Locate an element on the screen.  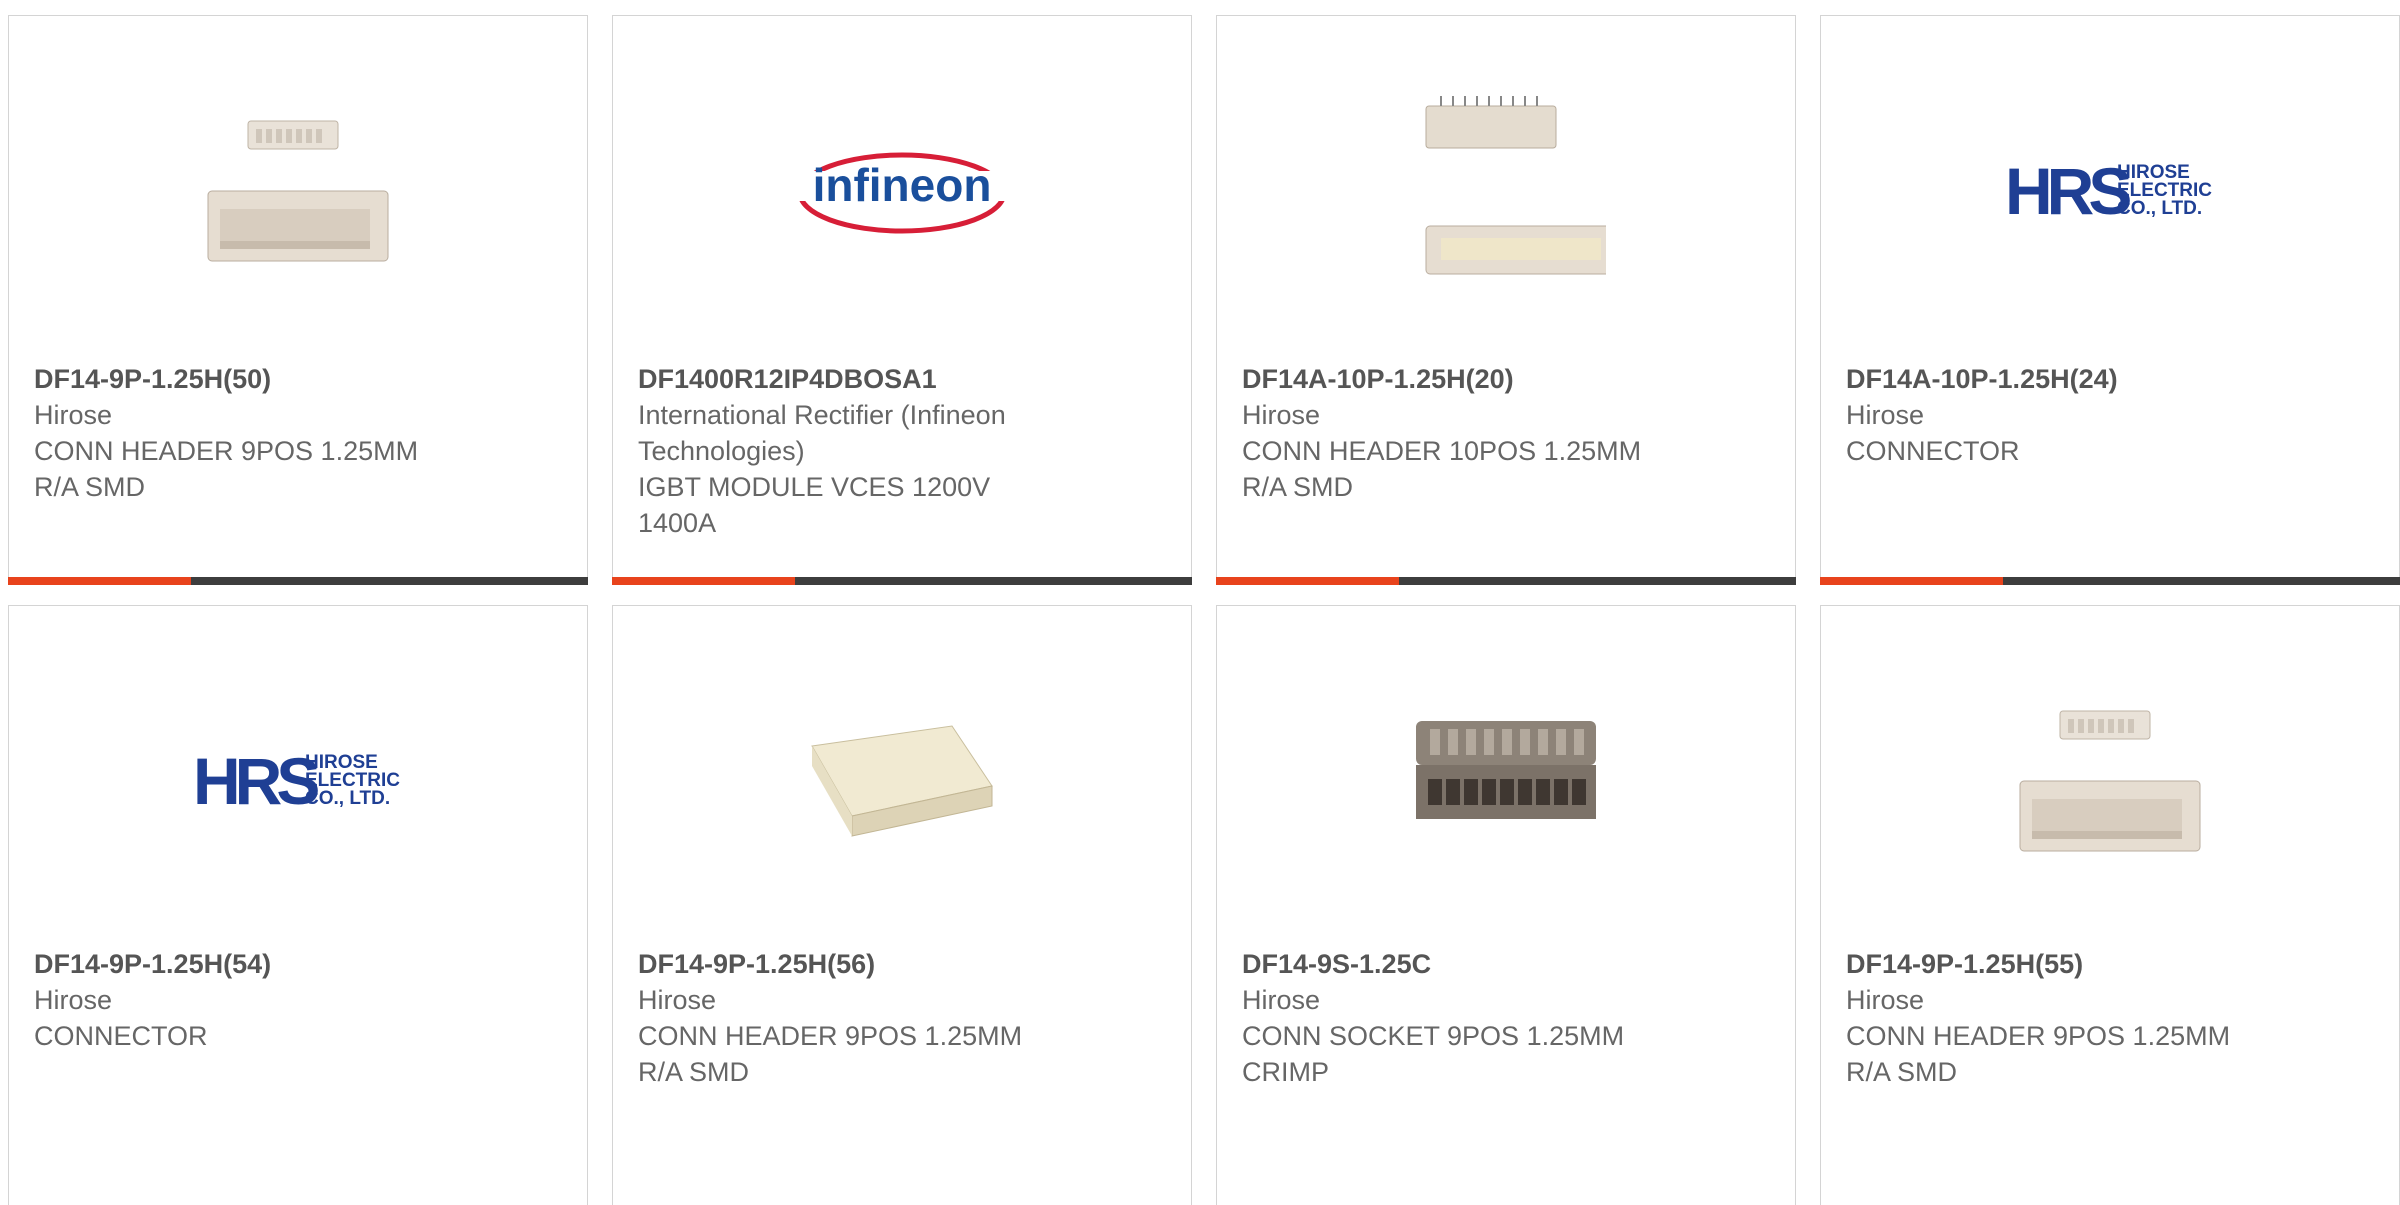
part-number: DF14A-10P-1.25H(24) is located at coordinates (2110, 379).